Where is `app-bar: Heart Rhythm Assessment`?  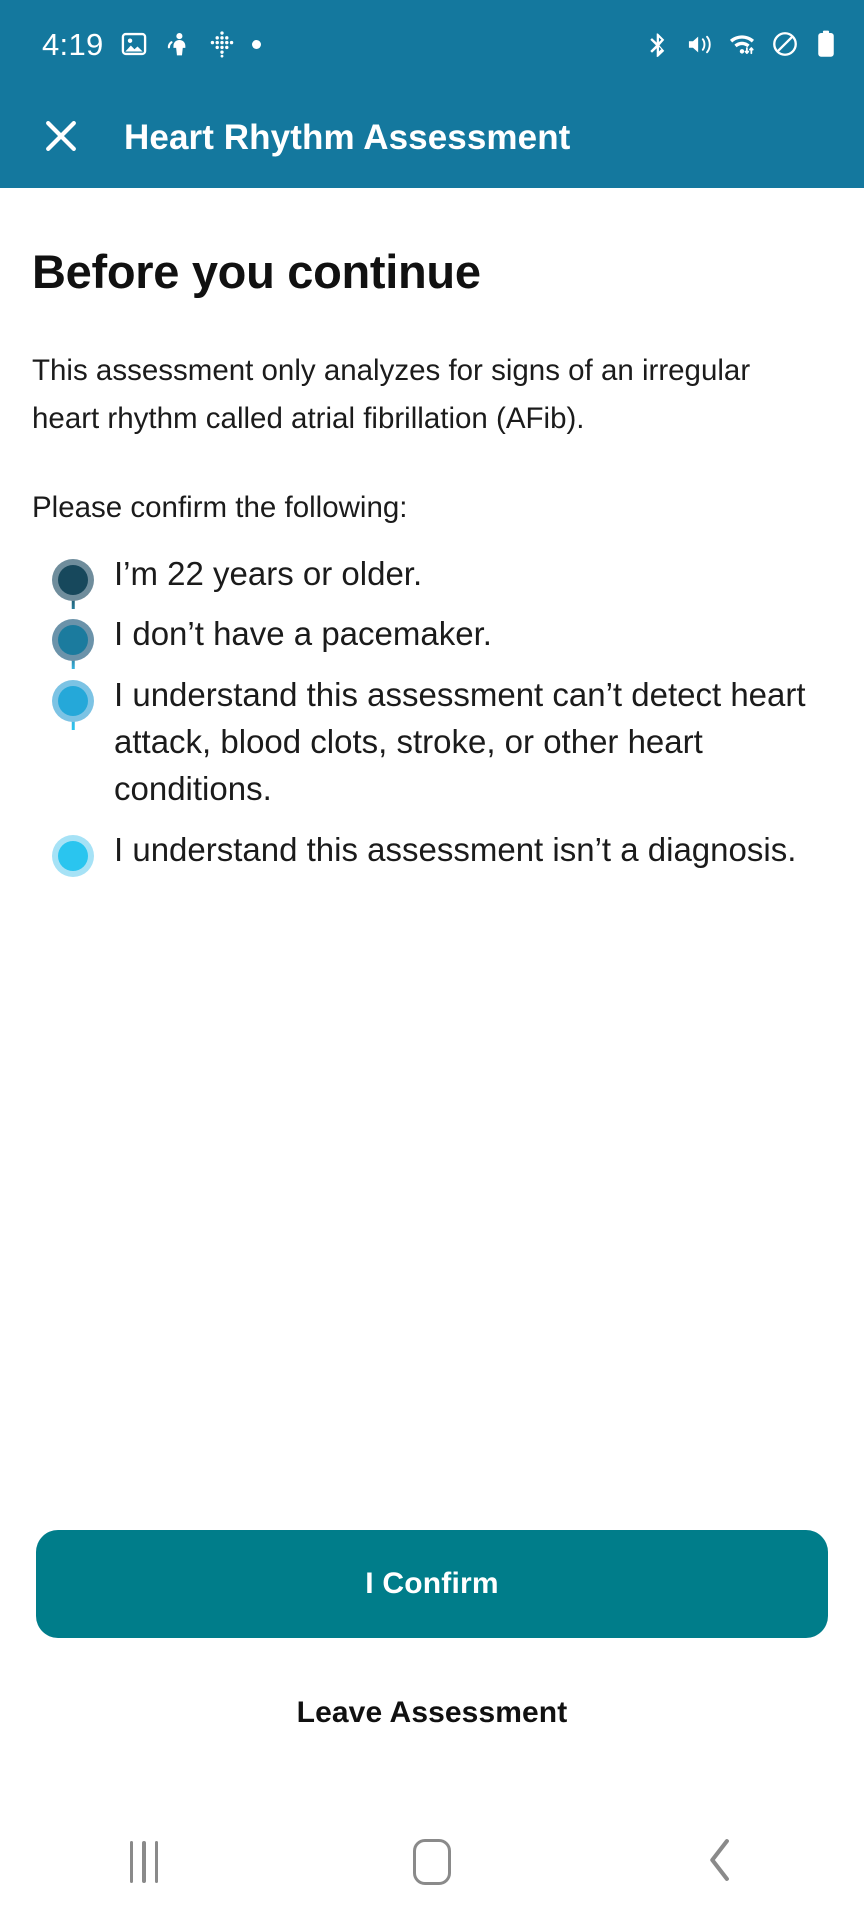
app-bar: Heart Rhythm Assessment is located at coordinates (432, 138).